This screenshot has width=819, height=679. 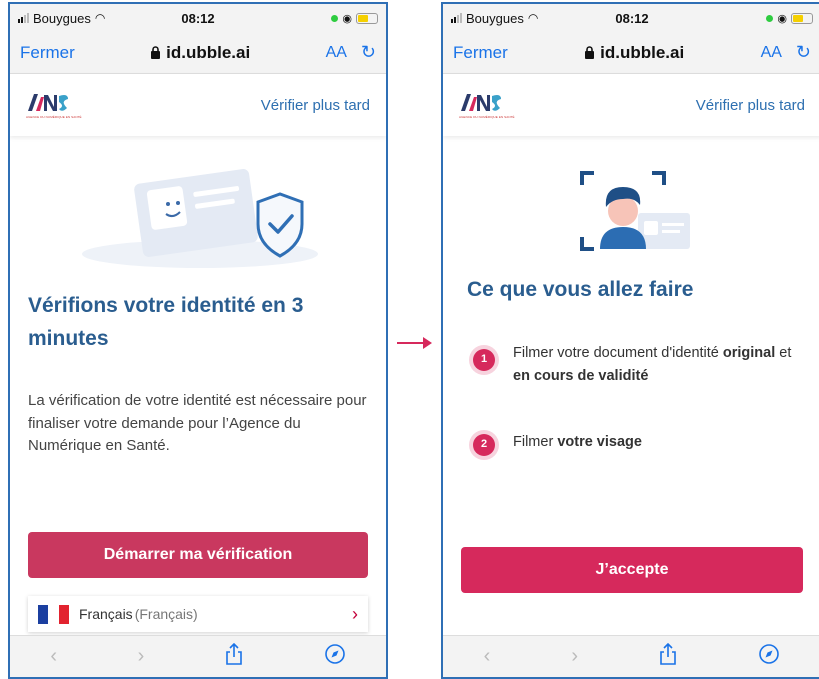 I want to click on start-verification-button: Démarrer ma vérification, so click(x=198, y=555).